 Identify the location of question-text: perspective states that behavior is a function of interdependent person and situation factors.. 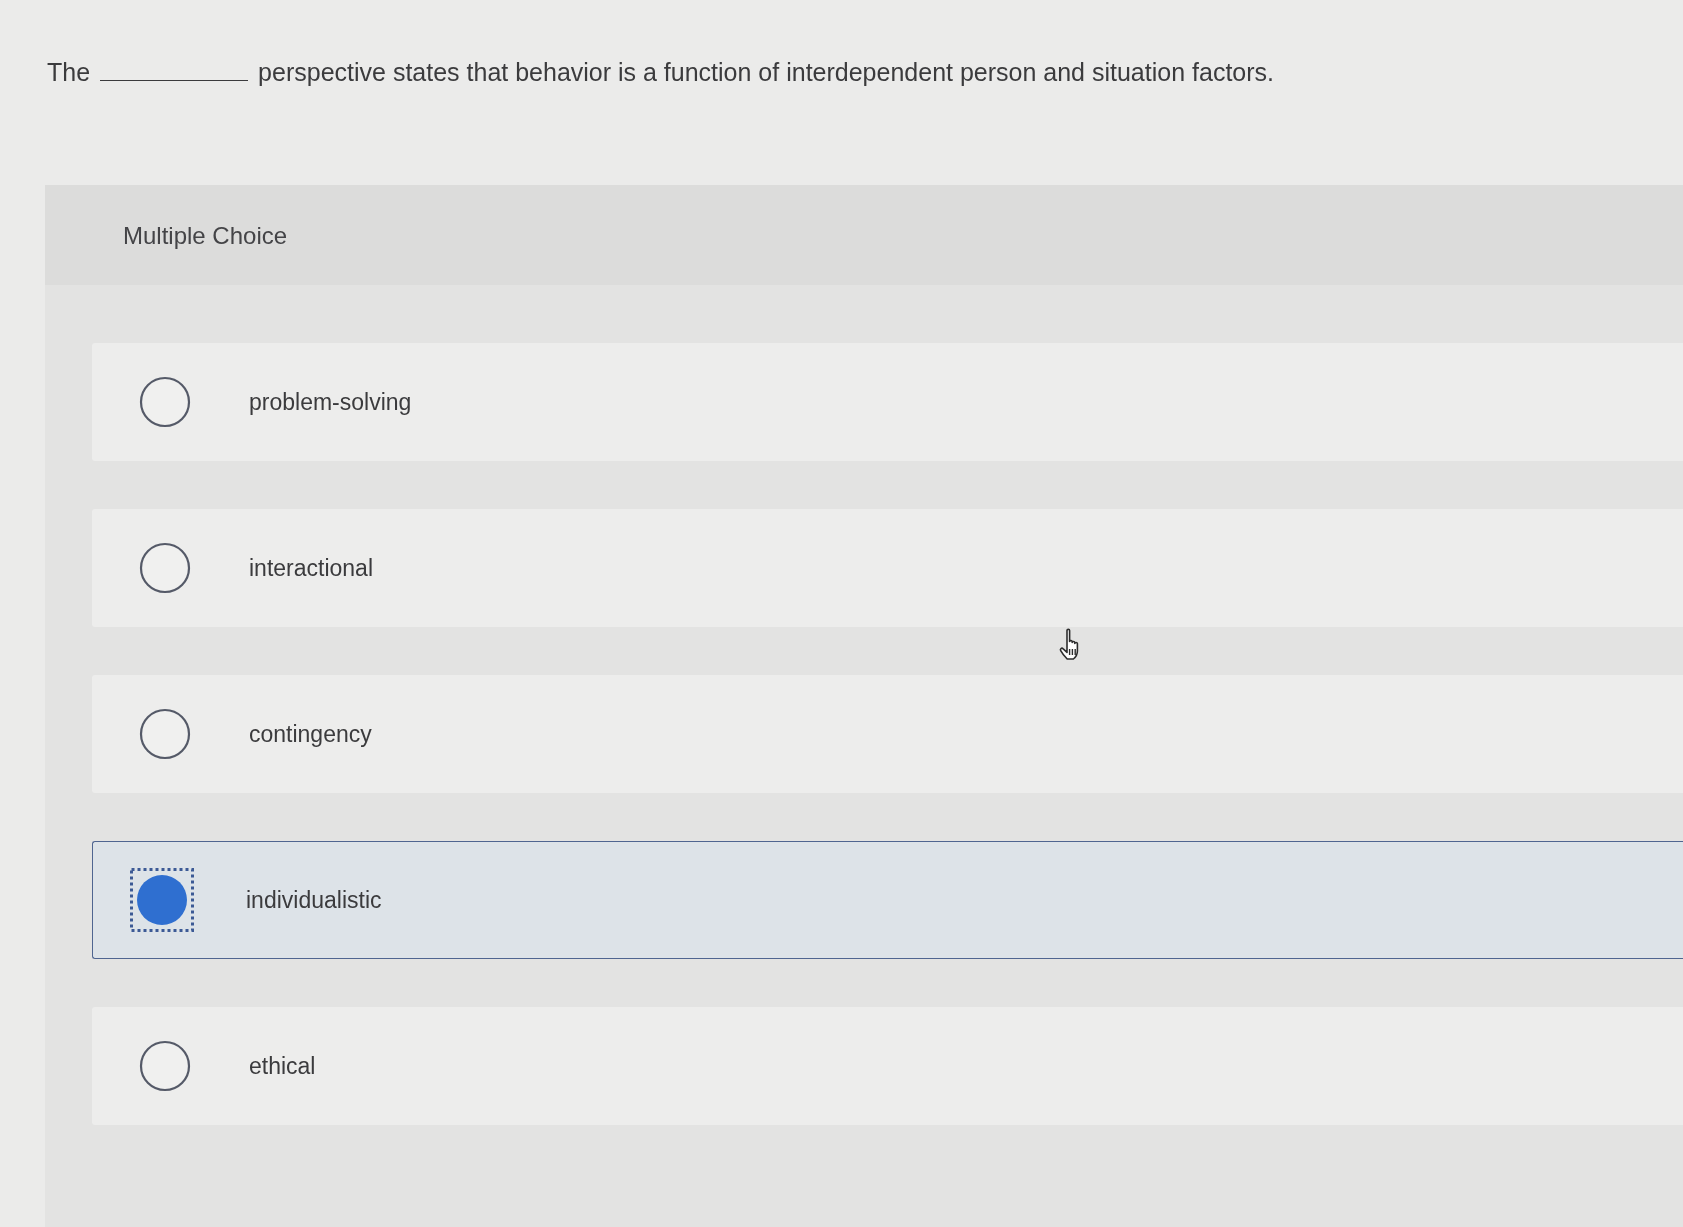
(766, 72).